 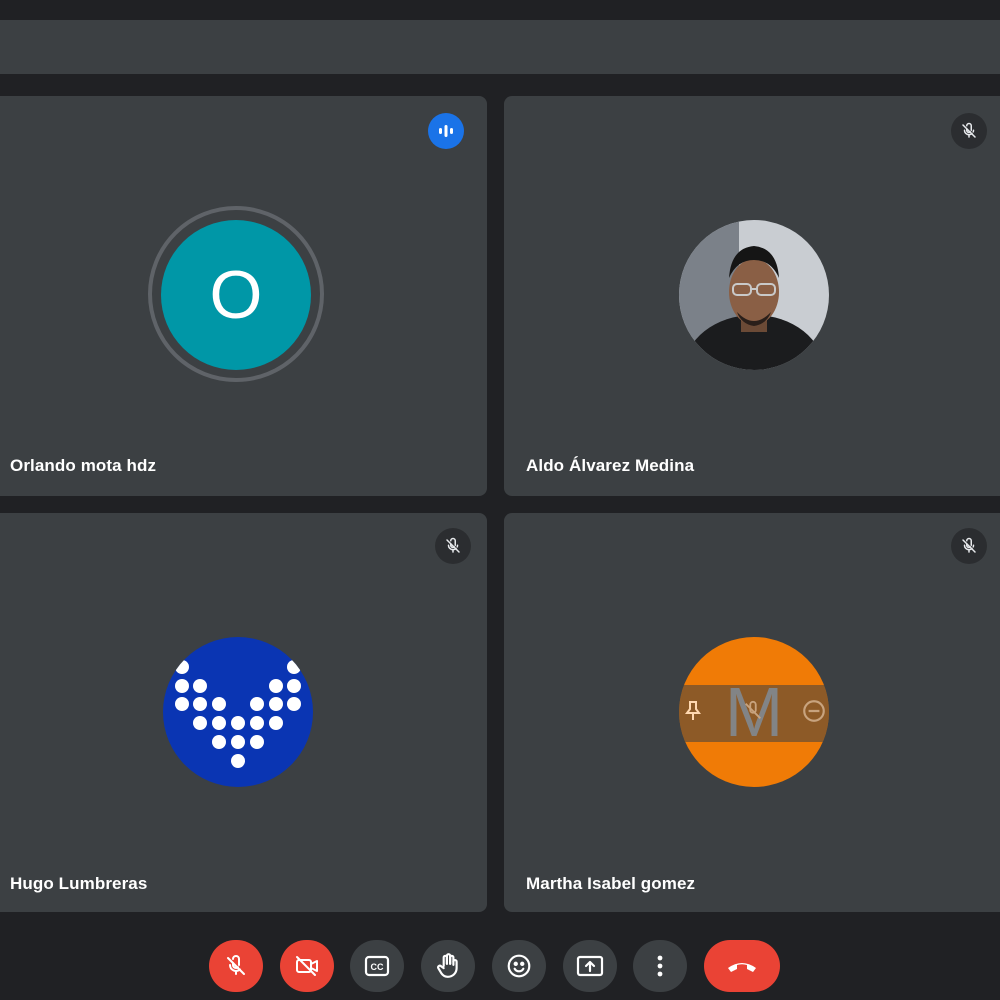 What do you see at coordinates (693, 713) in the screenshot?
I see `pin-icon` at bounding box center [693, 713].